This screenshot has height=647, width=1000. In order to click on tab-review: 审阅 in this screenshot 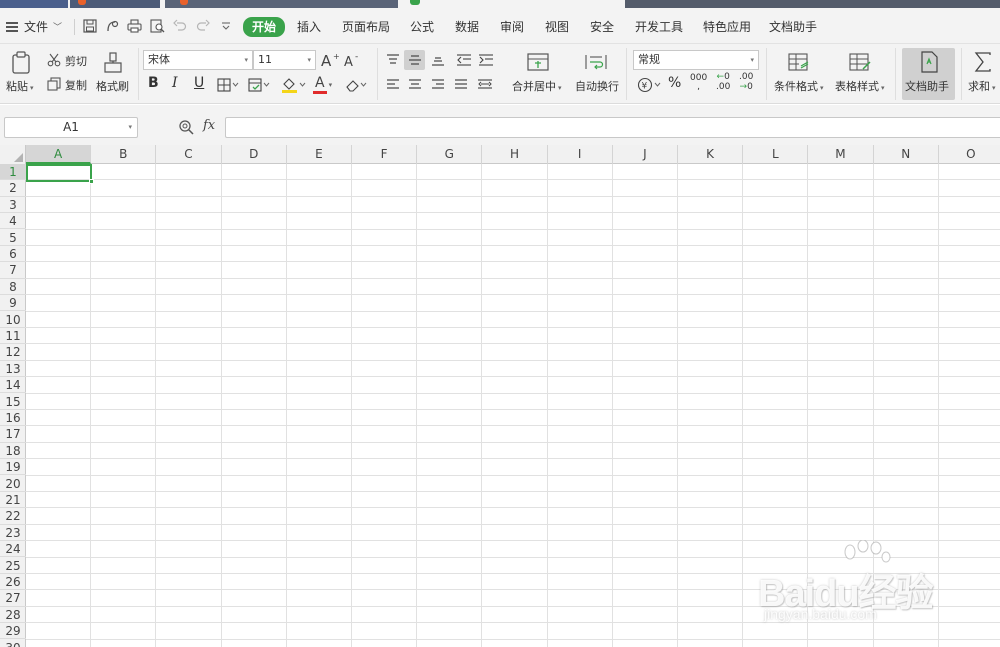, I will do `click(512, 27)`.